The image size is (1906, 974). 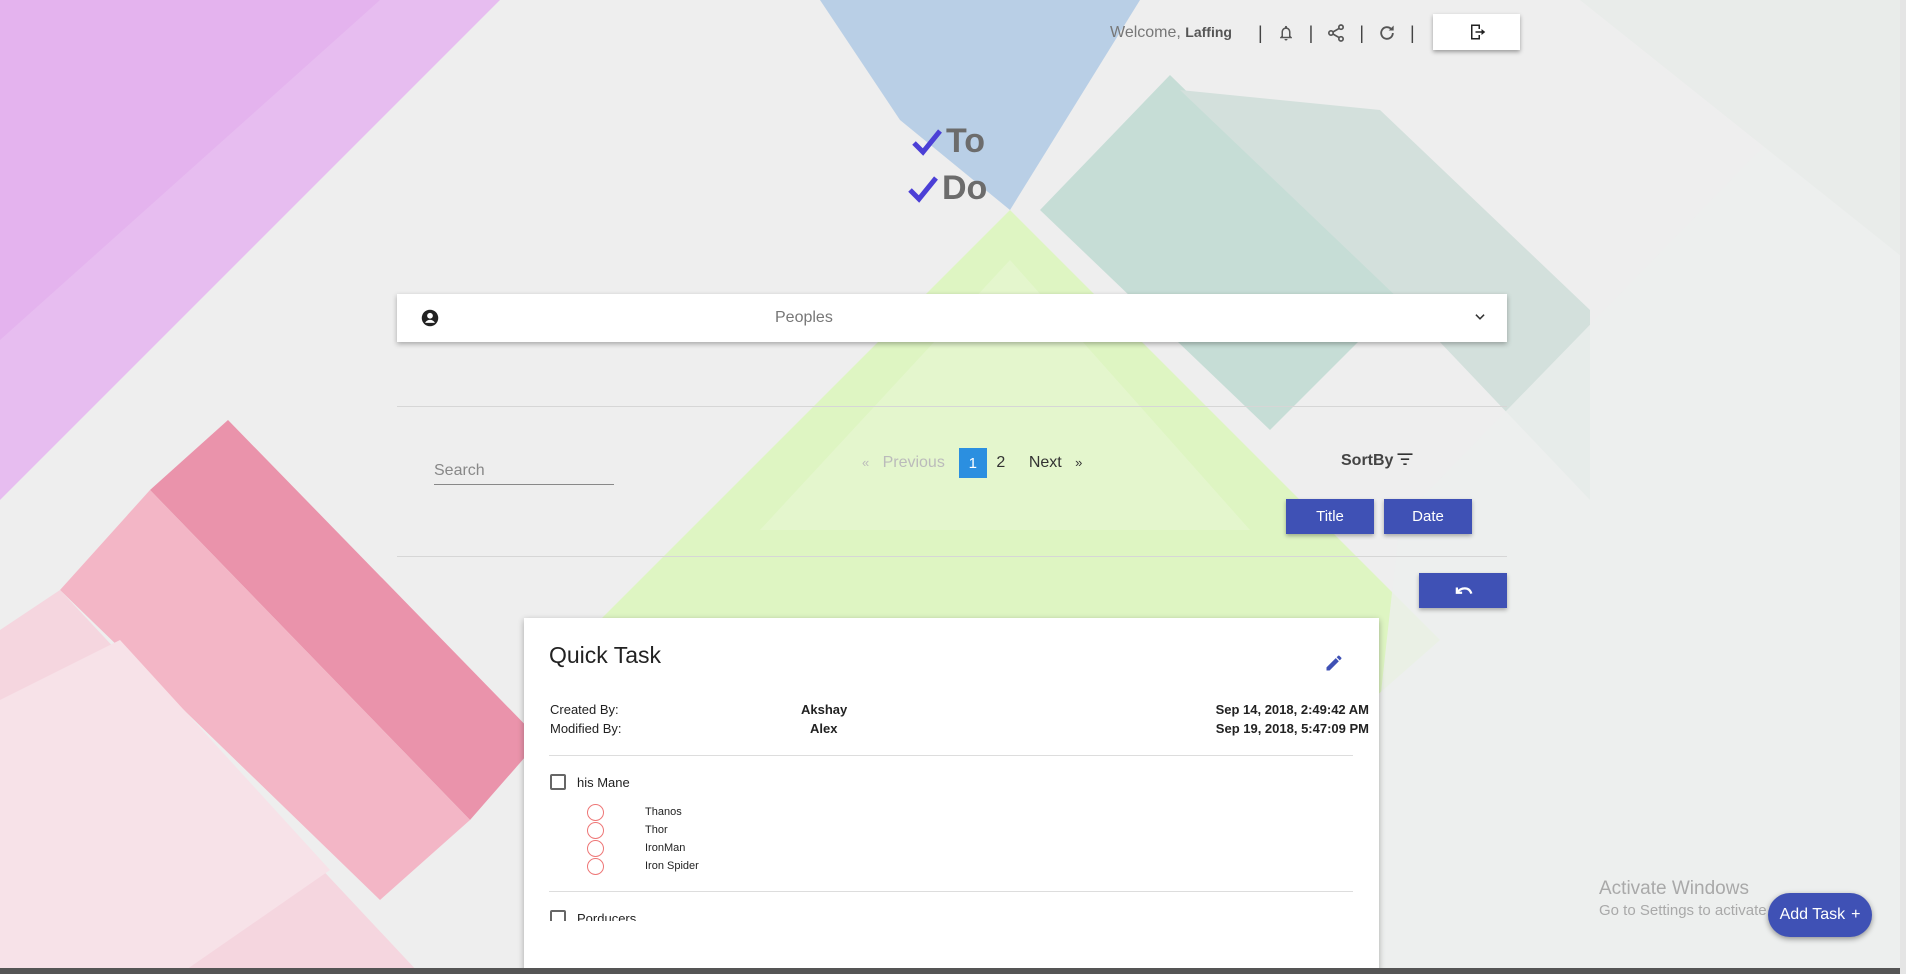 I want to click on option-label: Thor, so click(x=656, y=830).